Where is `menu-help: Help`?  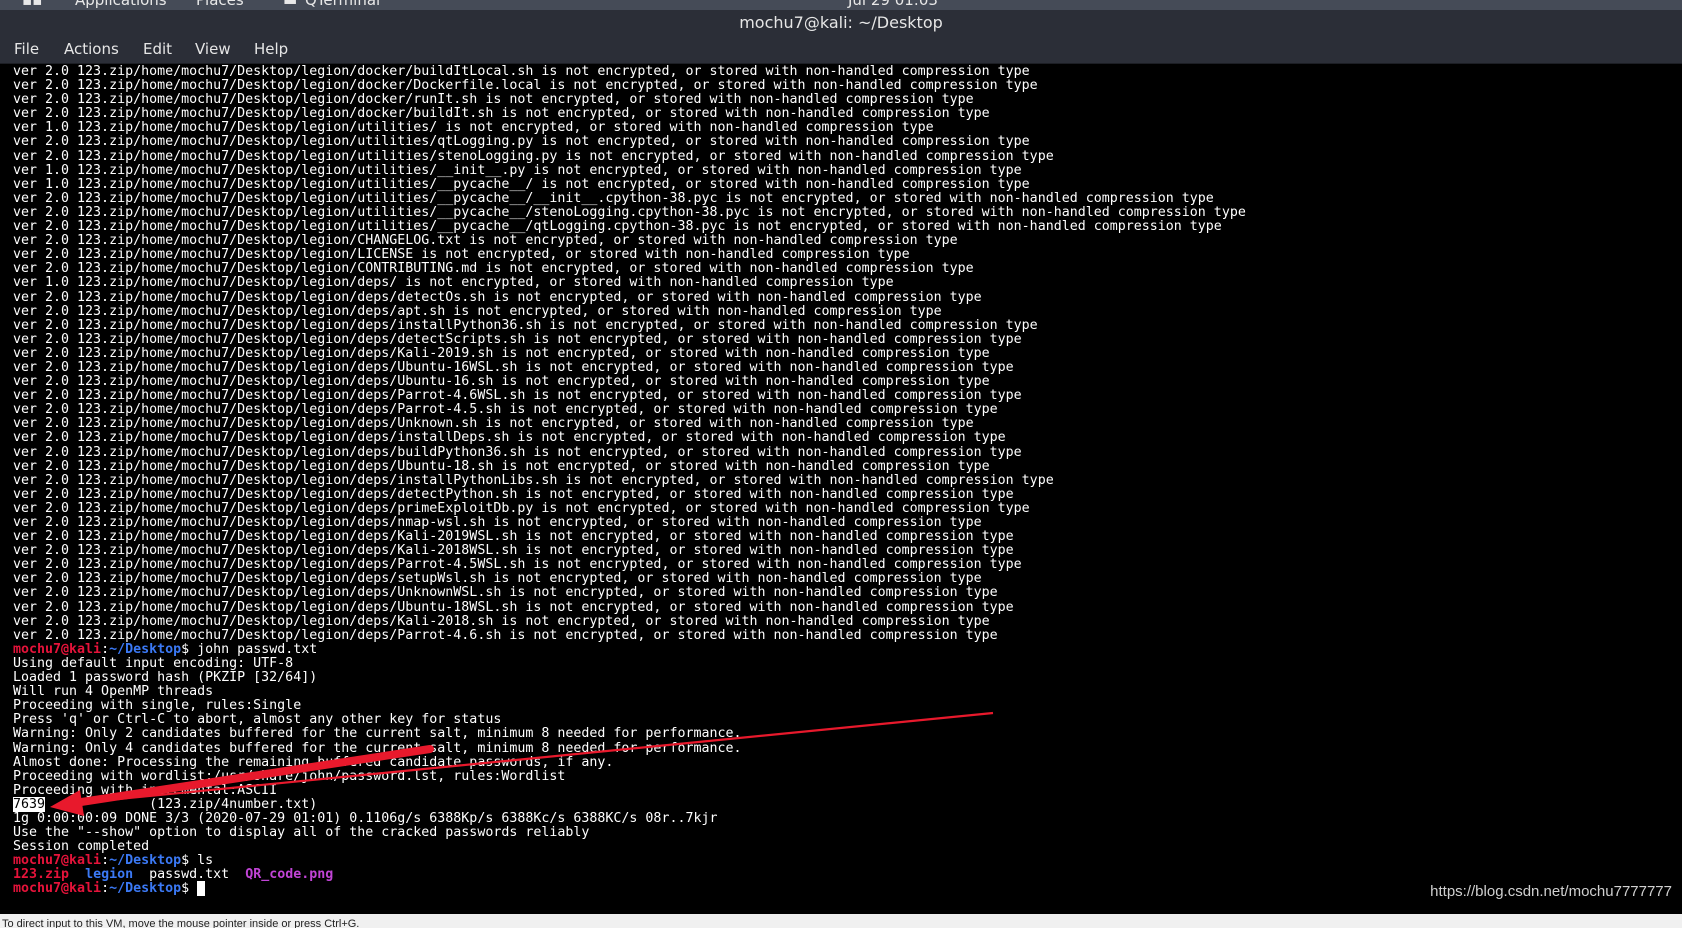
menu-help: Help is located at coordinates (271, 49).